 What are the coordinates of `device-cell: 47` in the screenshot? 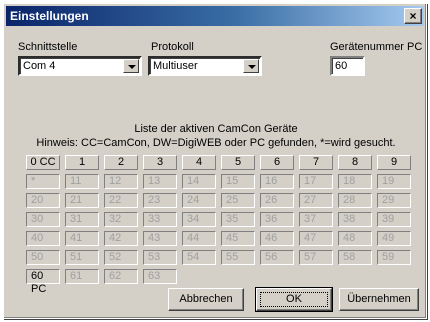 It's located at (316, 238).